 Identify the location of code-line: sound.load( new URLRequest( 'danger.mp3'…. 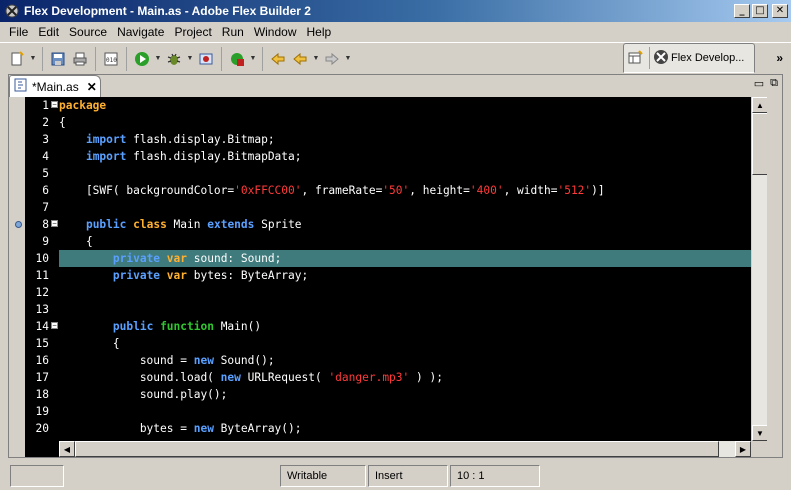
(405, 377).